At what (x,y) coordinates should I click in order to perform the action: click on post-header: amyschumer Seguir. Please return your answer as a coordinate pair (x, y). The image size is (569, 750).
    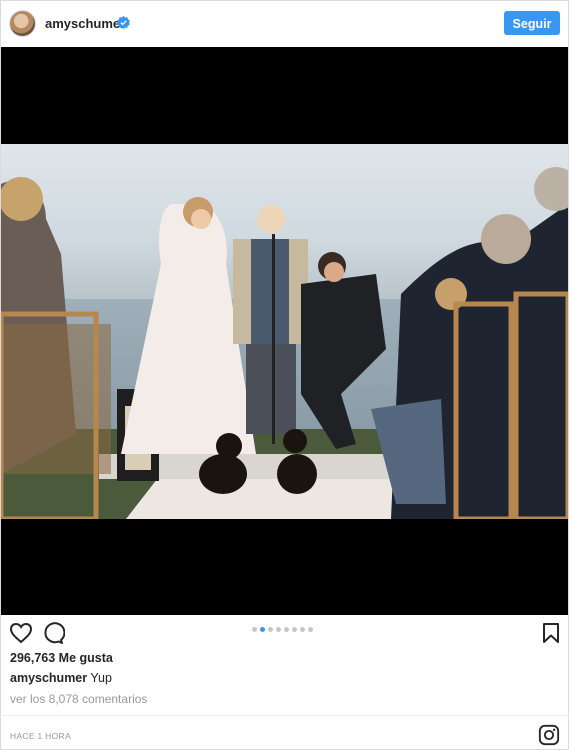
    Looking at the image, I should click on (284, 23).